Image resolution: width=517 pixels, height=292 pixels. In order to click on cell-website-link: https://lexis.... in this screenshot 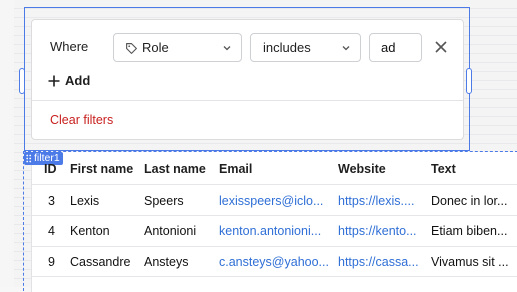, I will do `click(379, 201)`.